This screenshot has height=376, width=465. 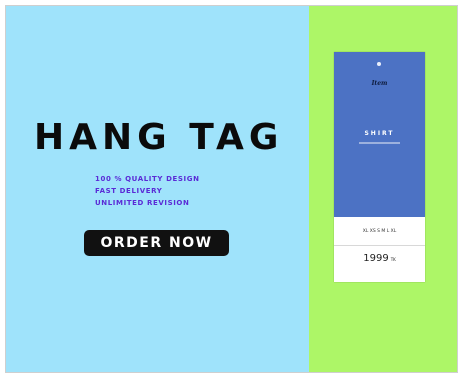 I want to click on tag-hole-icon, so click(x=379, y=64).